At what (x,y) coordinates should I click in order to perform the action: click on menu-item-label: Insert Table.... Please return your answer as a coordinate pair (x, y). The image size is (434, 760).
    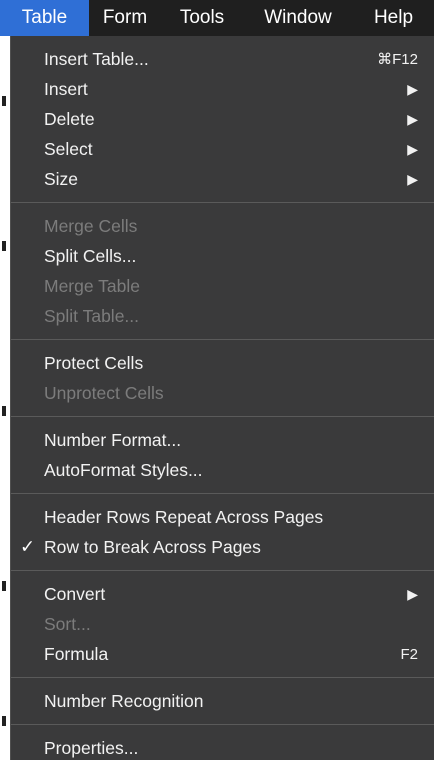
    Looking at the image, I should click on (96, 58).